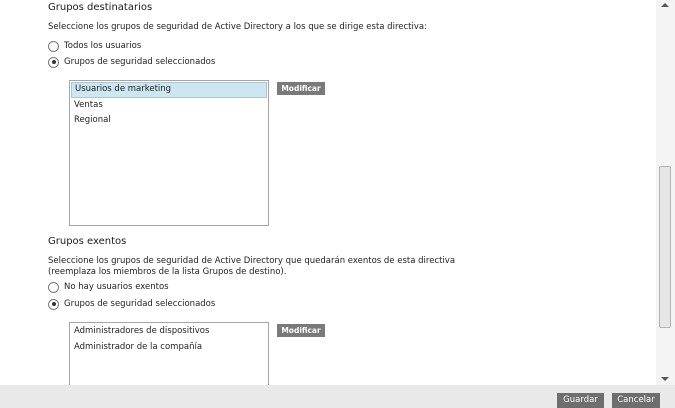  What do you see at coordinates (169, 90) in the screenshot?
I see `list-item: Usuarios de marketing` at bounding box center [169, 90].